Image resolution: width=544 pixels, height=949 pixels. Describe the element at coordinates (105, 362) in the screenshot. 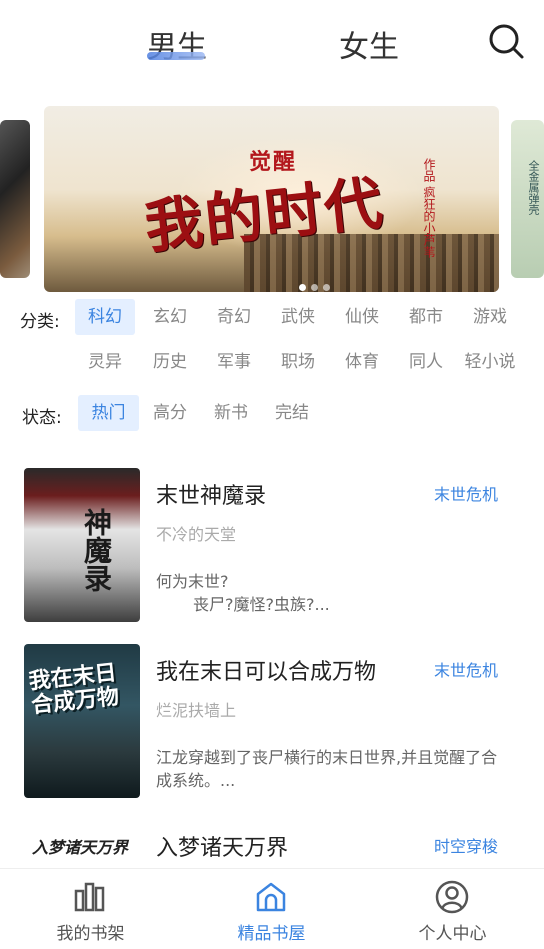

I see `category-chip: 灵异` at that location.